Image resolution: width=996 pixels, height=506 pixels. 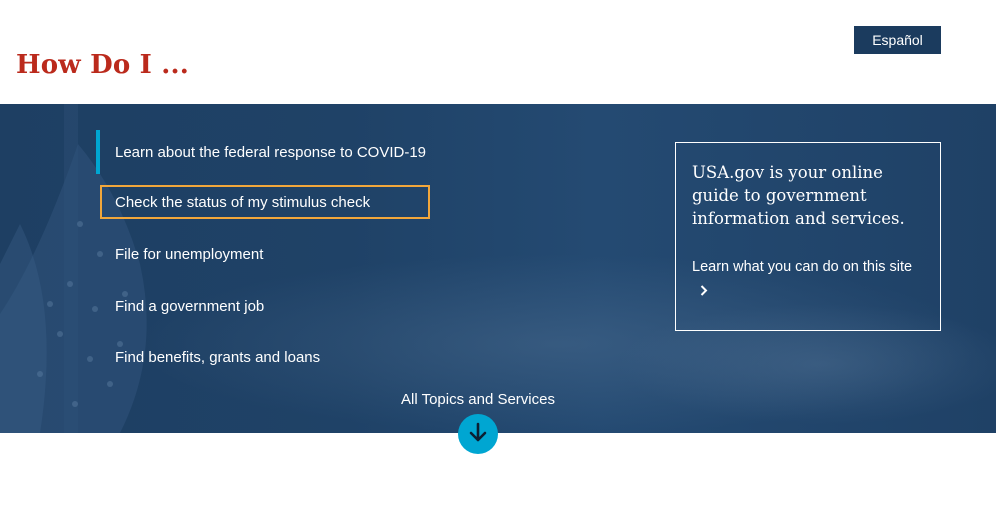 What do you see at coordinates (265, 254) in the screenshot?
I see `nav-item-unemployment: File for unemployment` at bounding box center [265, 254].